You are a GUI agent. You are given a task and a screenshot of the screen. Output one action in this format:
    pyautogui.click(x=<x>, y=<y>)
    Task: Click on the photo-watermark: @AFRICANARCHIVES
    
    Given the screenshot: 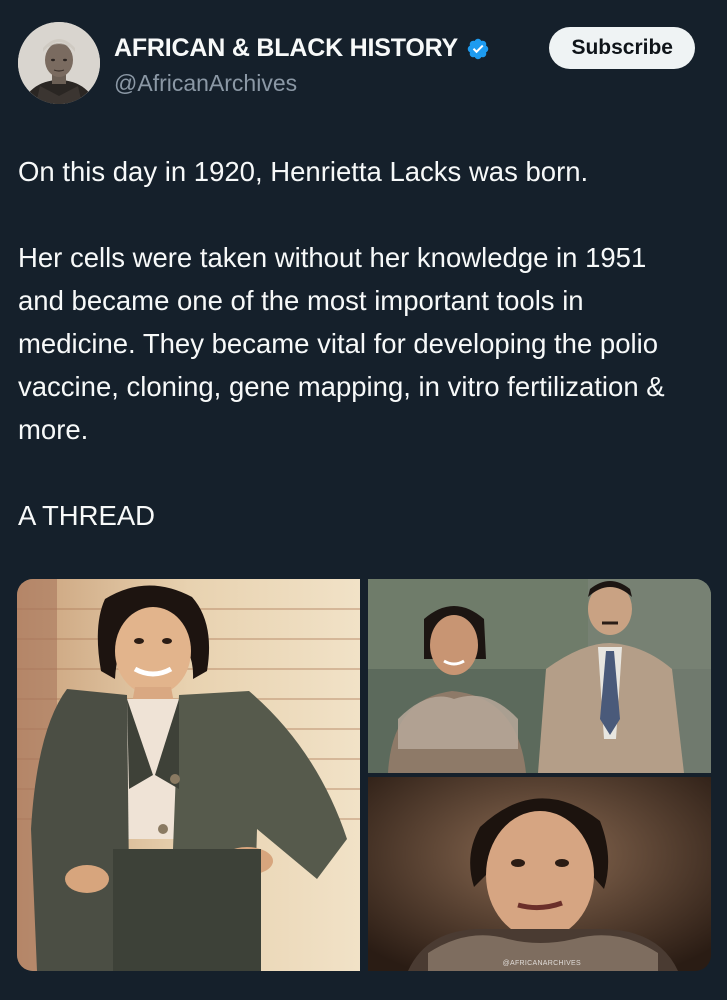 What is the action you would take?
    pyautogui.click(x=541, y=963)
    